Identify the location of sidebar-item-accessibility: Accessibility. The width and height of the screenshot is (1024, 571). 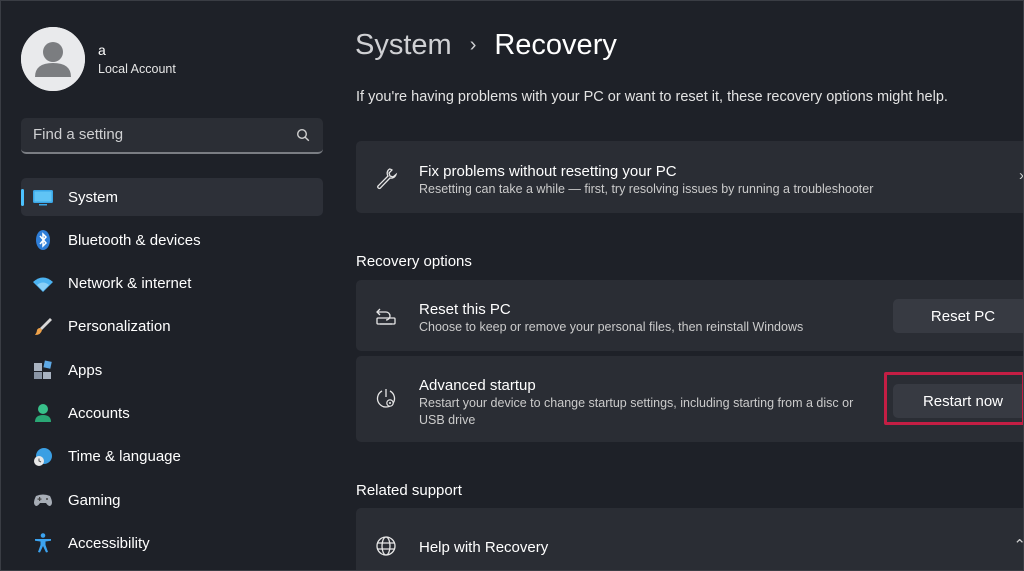
(172, 543).